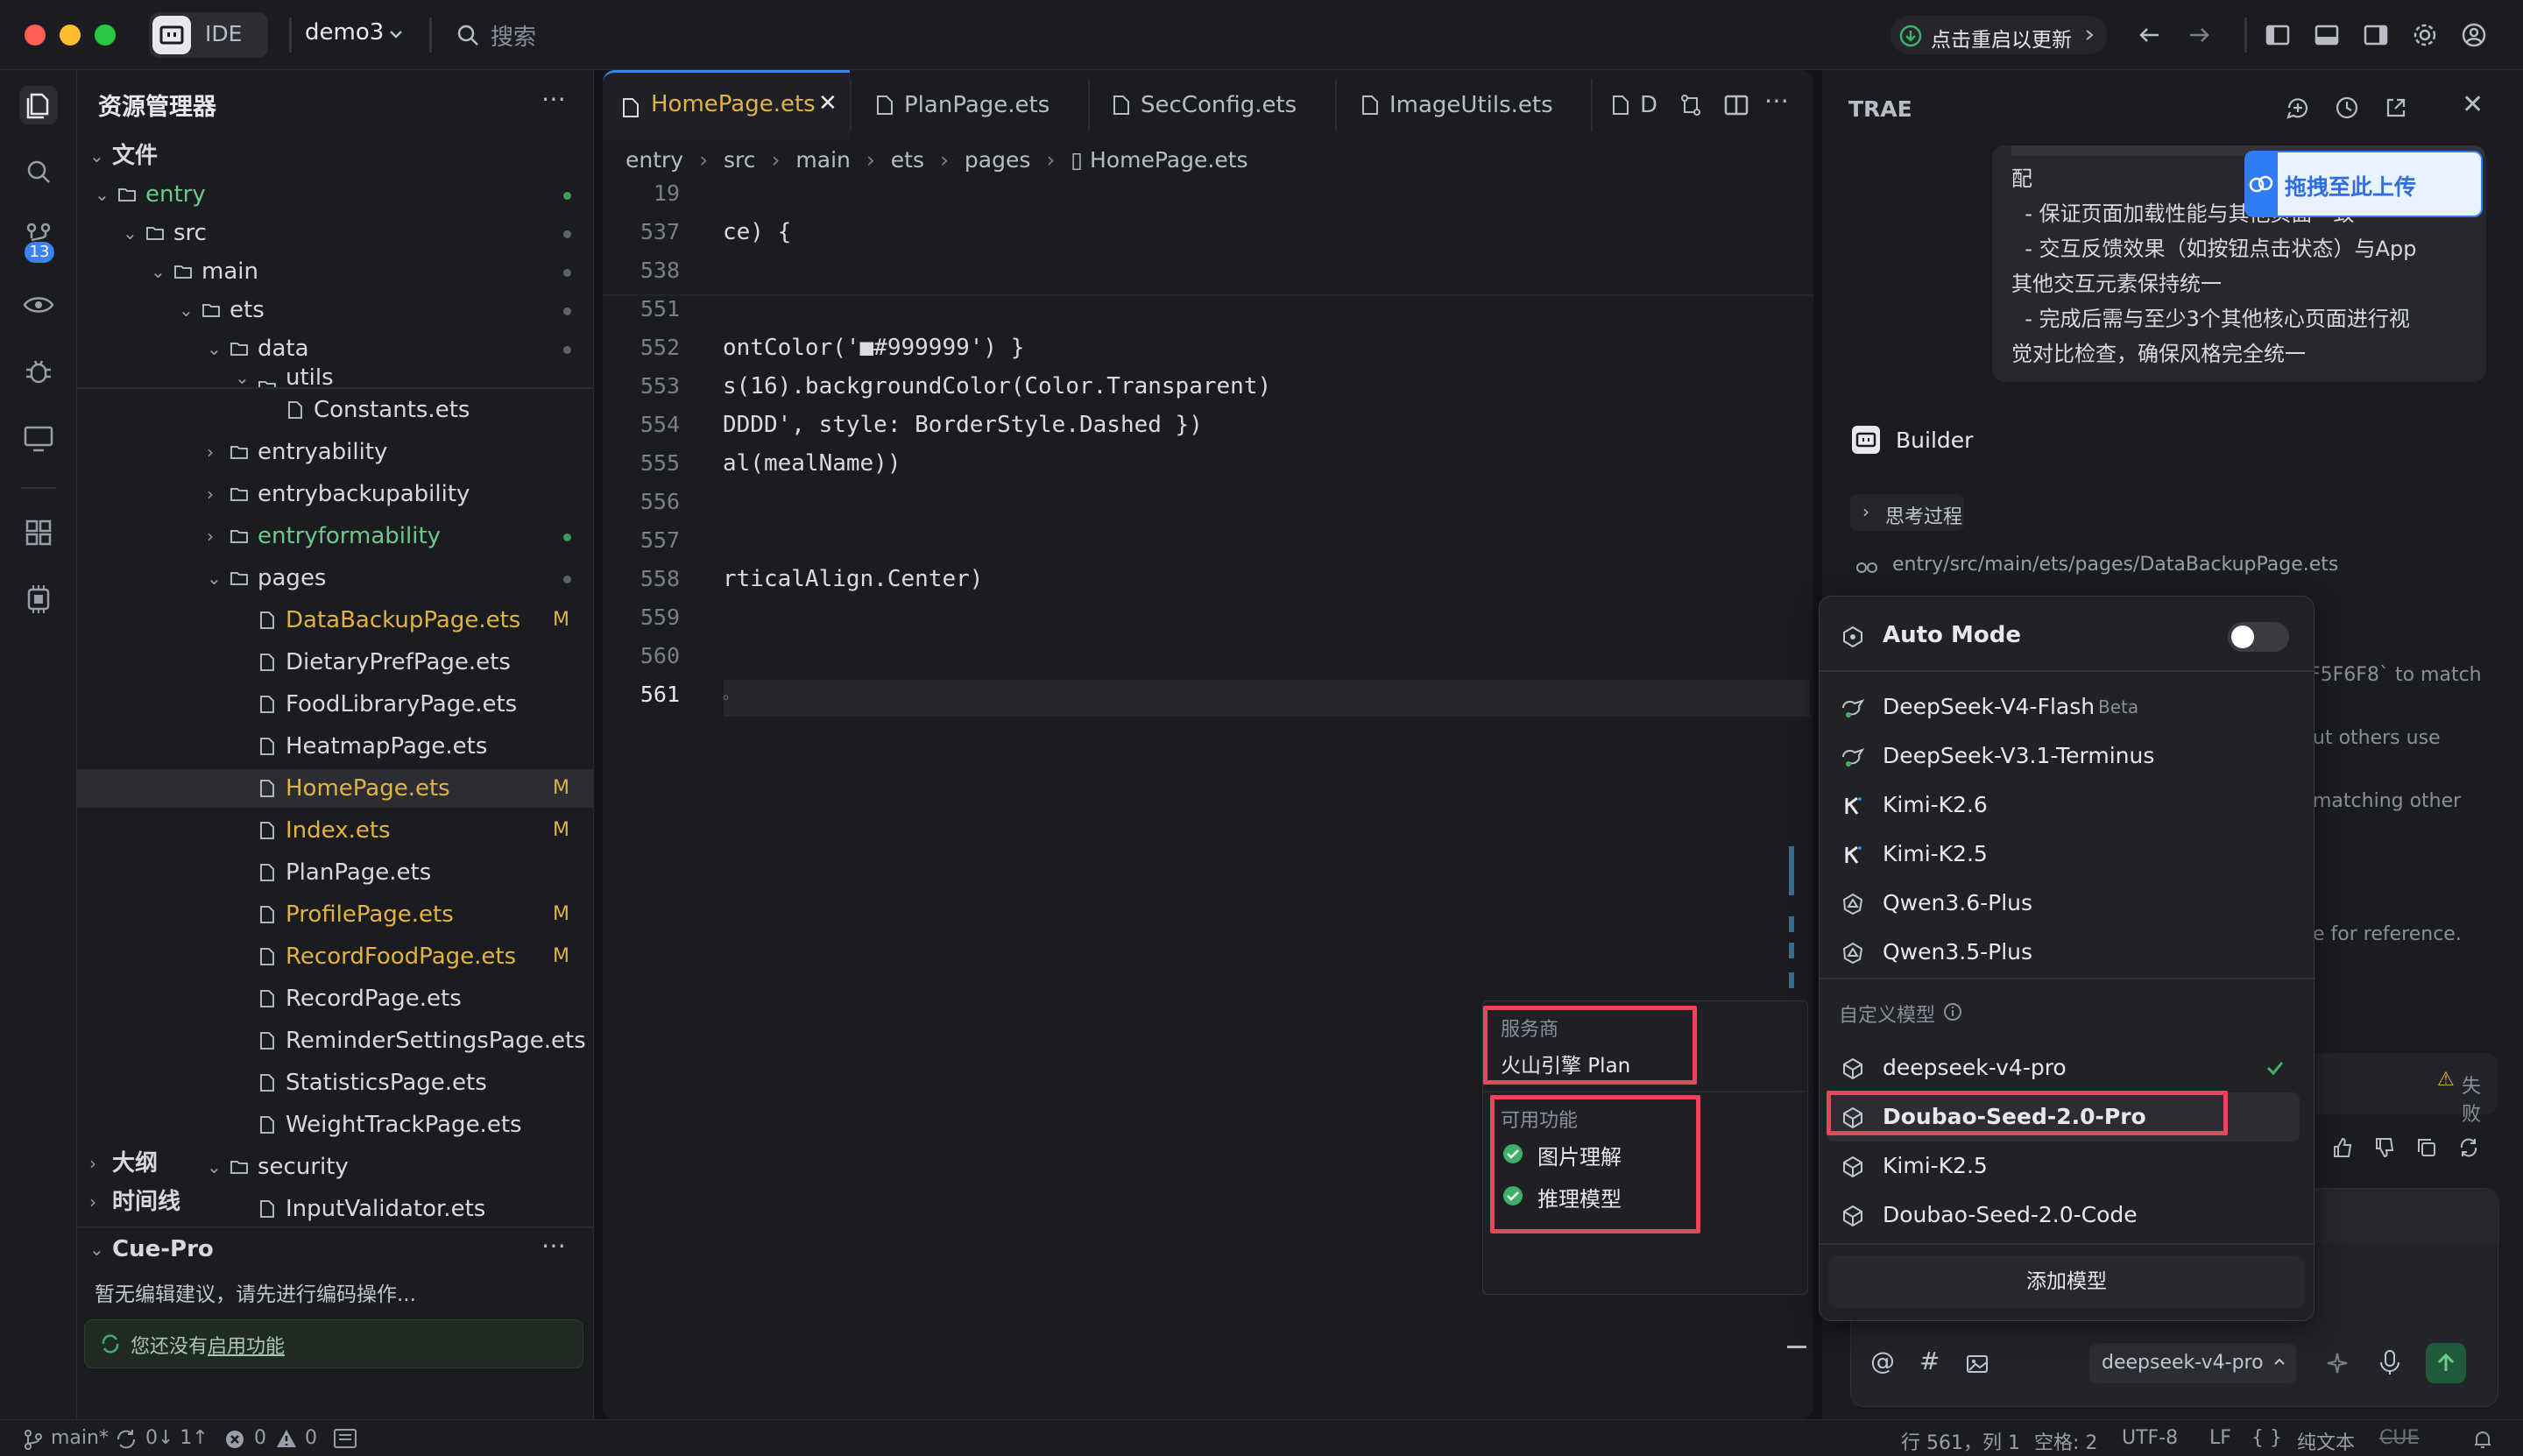 The height and width of the screenshot is (1456, 2523). I want to click on close-tab-icon: ✕, so click(827, 103).